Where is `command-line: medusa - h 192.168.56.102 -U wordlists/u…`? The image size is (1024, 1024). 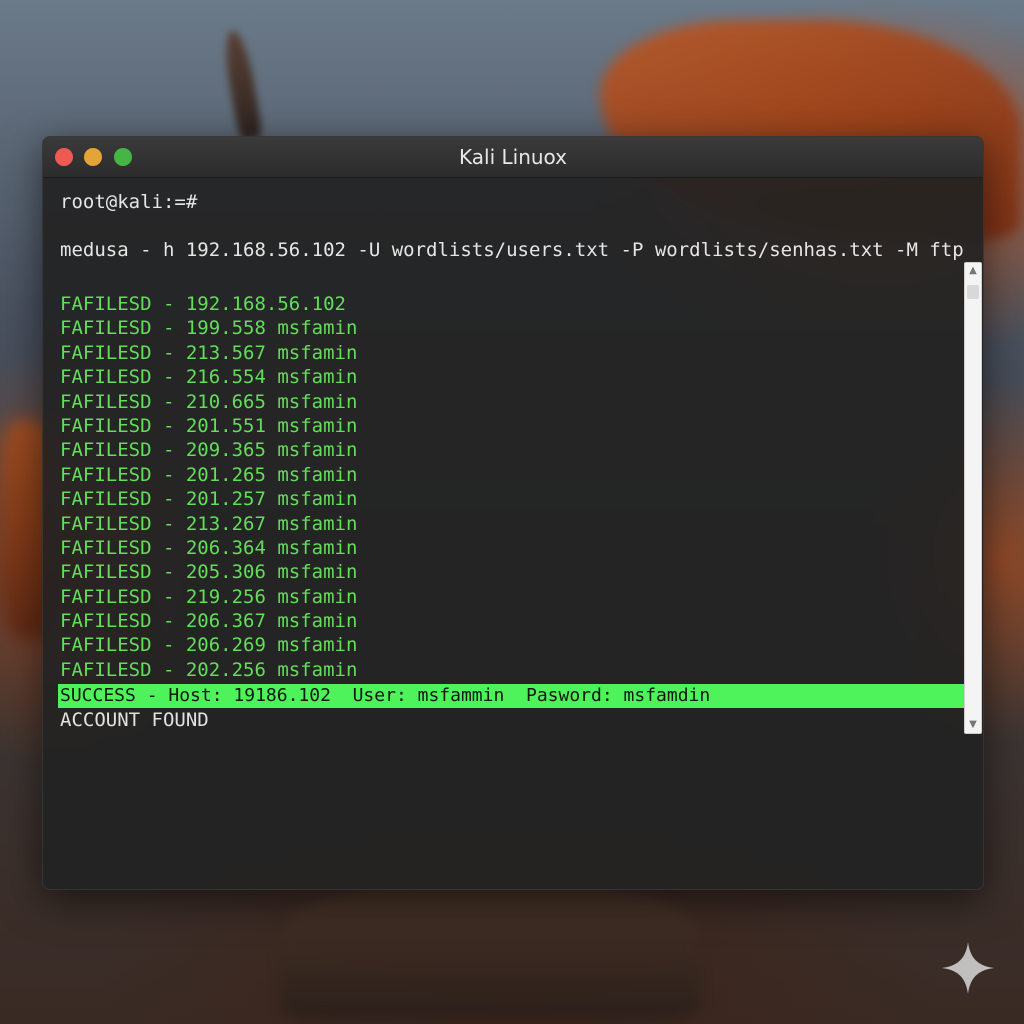
command-line: medusa - h 192.168.56.102 -U wordlists/u… is located at coordinates (512, 250).